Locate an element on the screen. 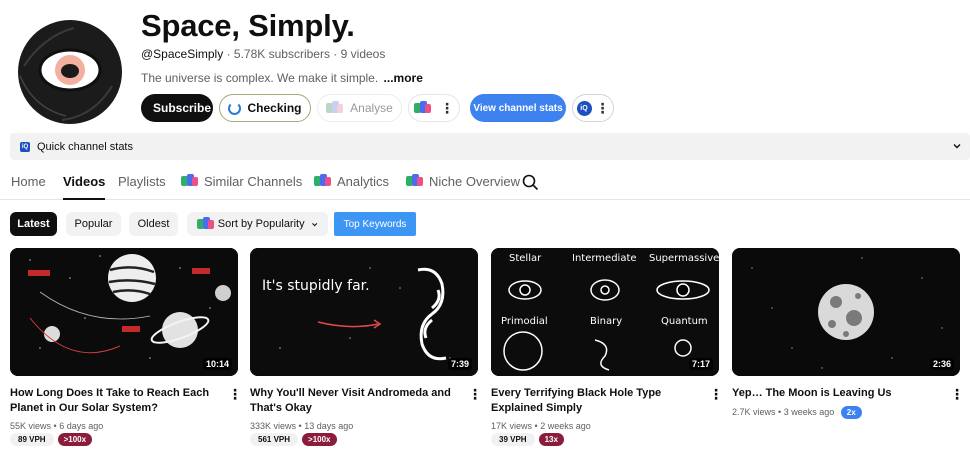 This screenshot has width=970, height=466. view-stats-label: View channel stats is located at coordinates (518, 108).